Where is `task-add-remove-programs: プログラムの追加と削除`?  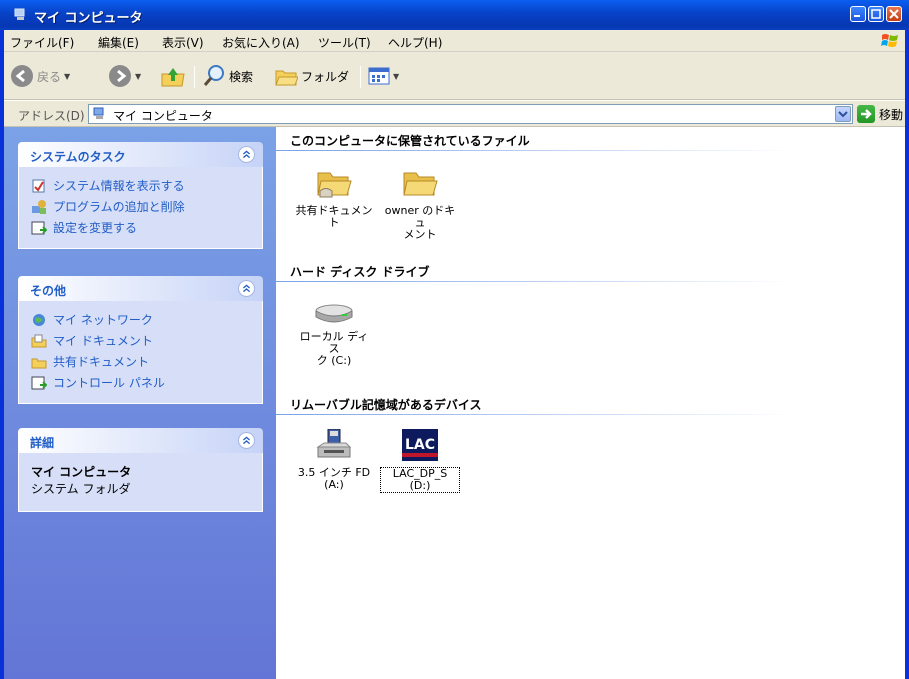 task-add-remove-programs: プログラムの追加と削除 is located at coordinates (146, 206).